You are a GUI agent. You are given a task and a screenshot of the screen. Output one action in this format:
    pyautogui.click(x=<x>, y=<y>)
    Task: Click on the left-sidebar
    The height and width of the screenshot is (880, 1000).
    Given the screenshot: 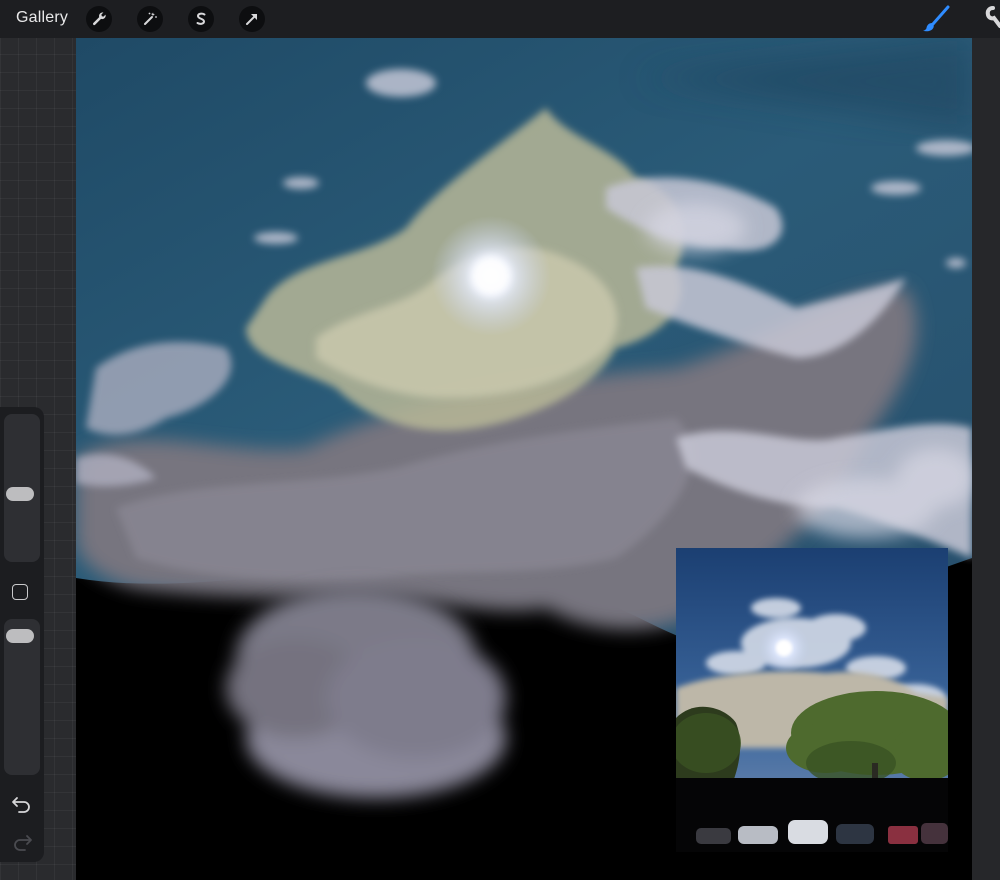 What is the action you would take?
    pyautogui.click(x=22, y=634)
    